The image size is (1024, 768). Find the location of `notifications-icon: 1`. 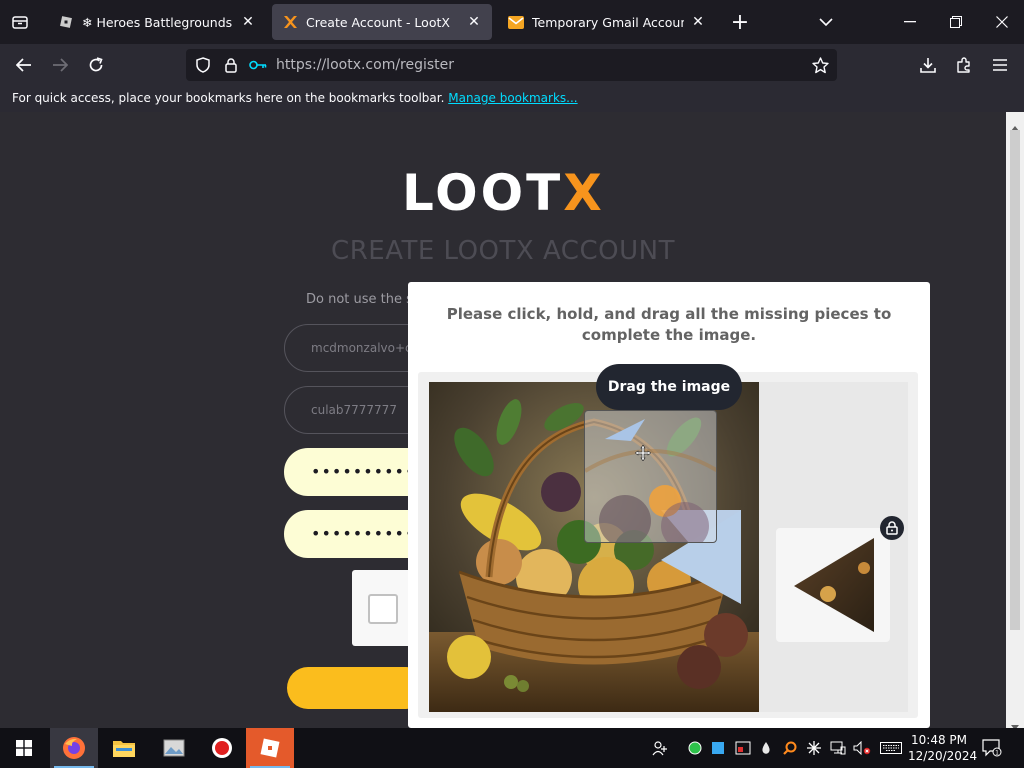

notifications-icon: 1 is located at coordinates (992, 748).